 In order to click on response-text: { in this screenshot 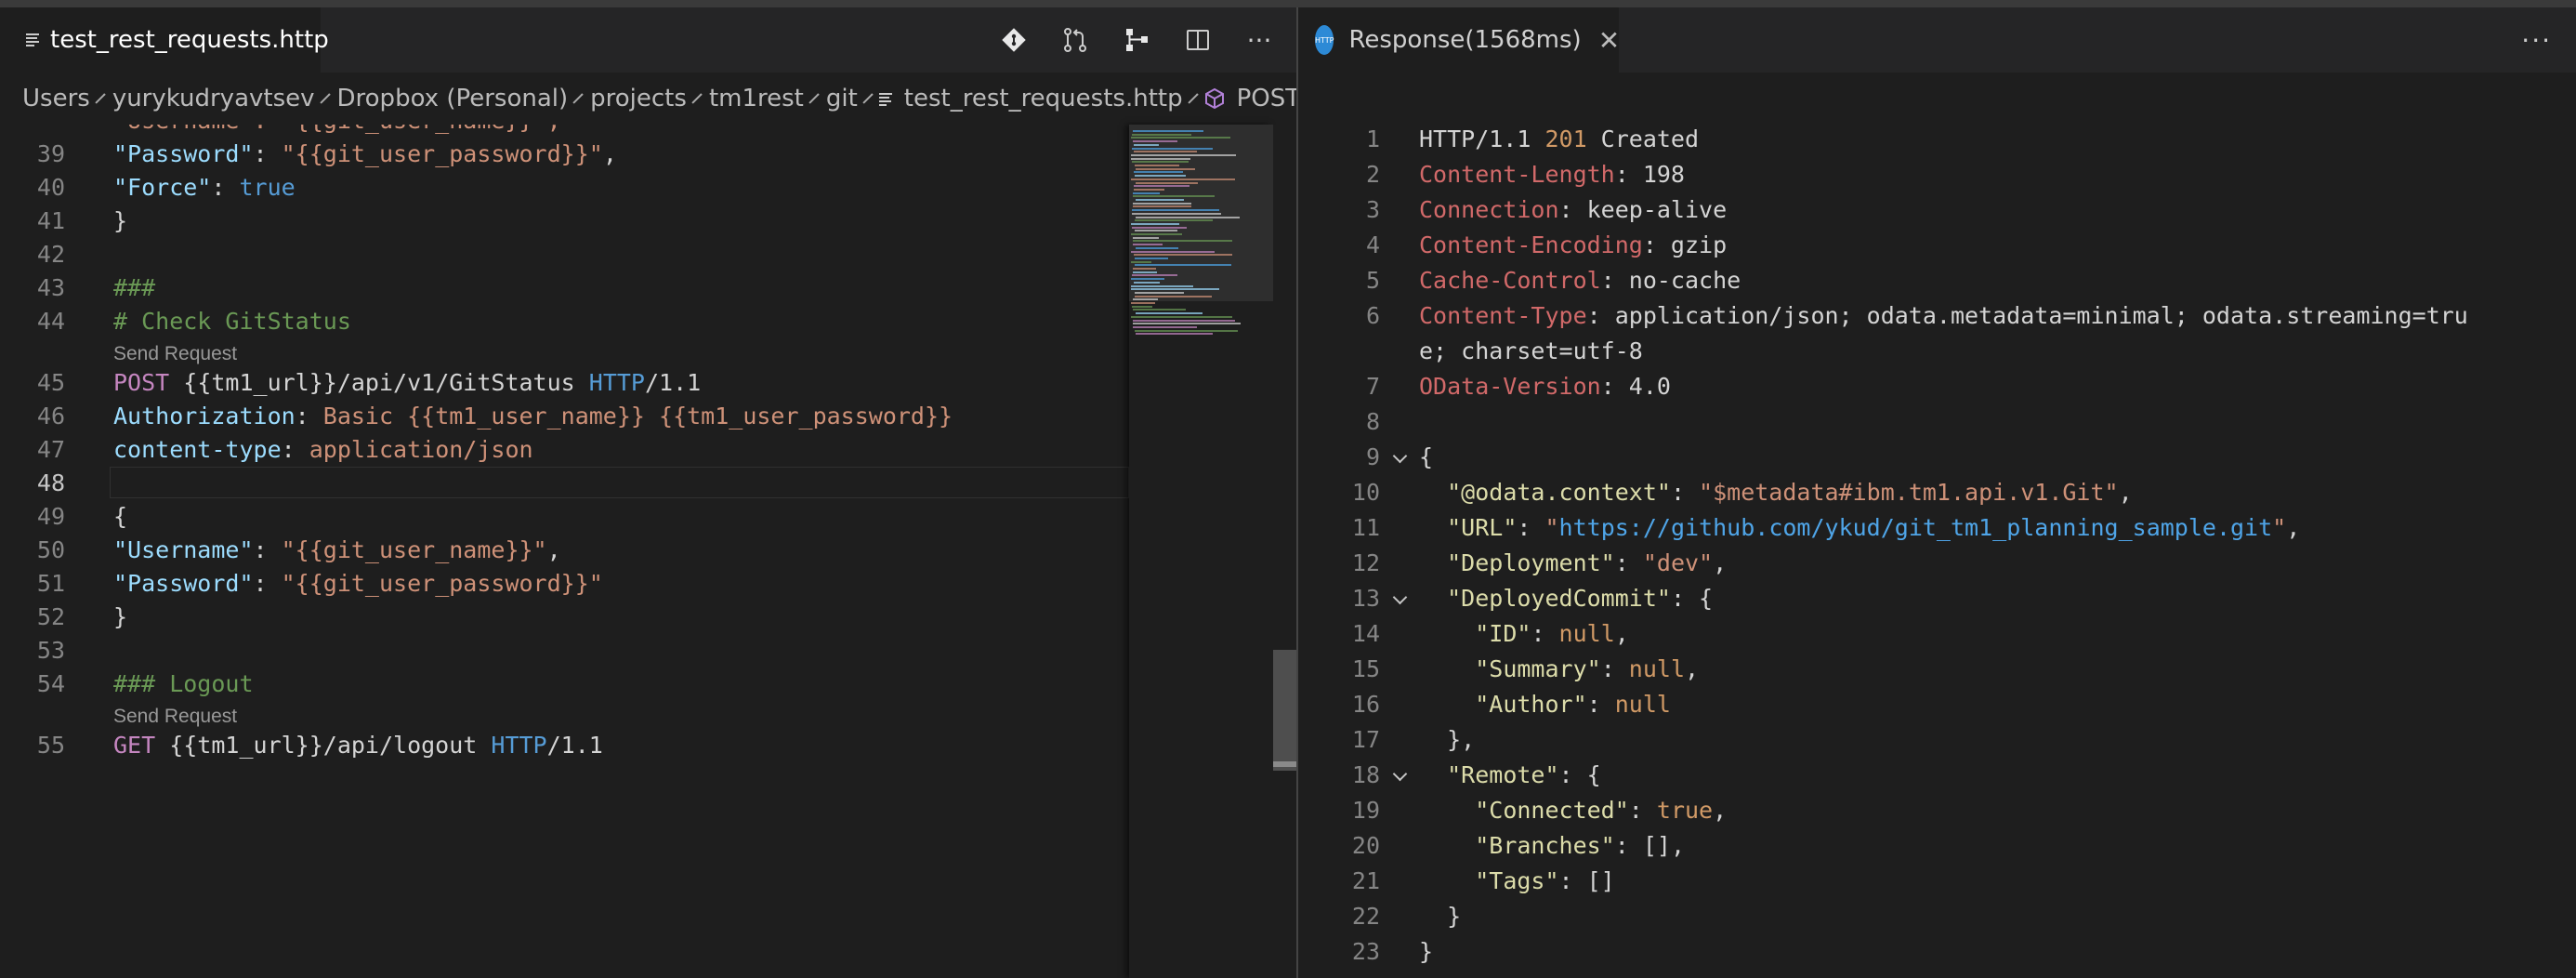, I will do `click(1426, 457)`.